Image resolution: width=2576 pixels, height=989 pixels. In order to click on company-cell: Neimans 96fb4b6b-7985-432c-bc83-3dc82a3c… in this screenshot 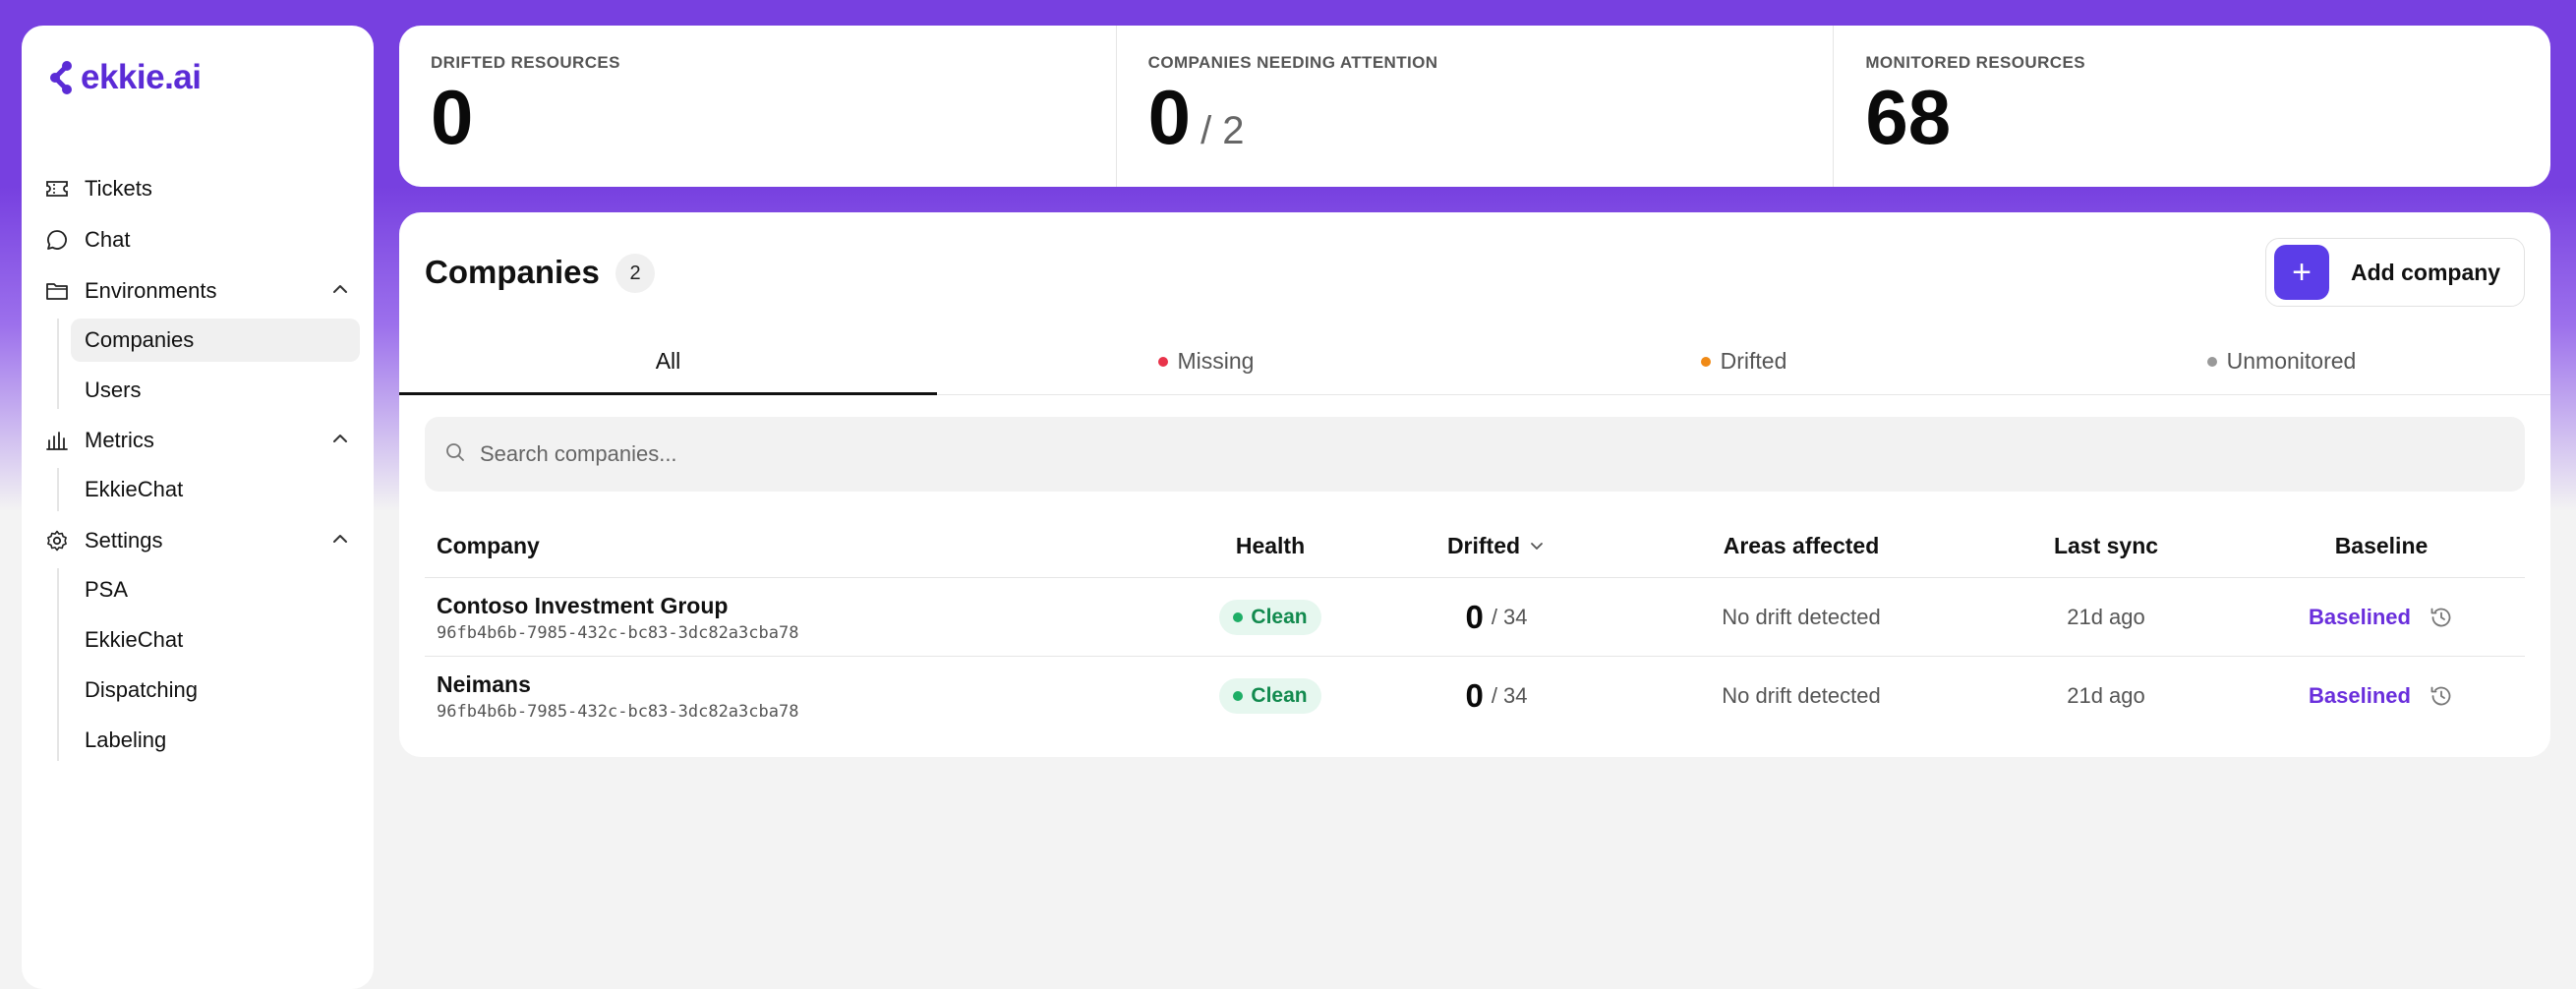, I will do `click(617, 696)`.